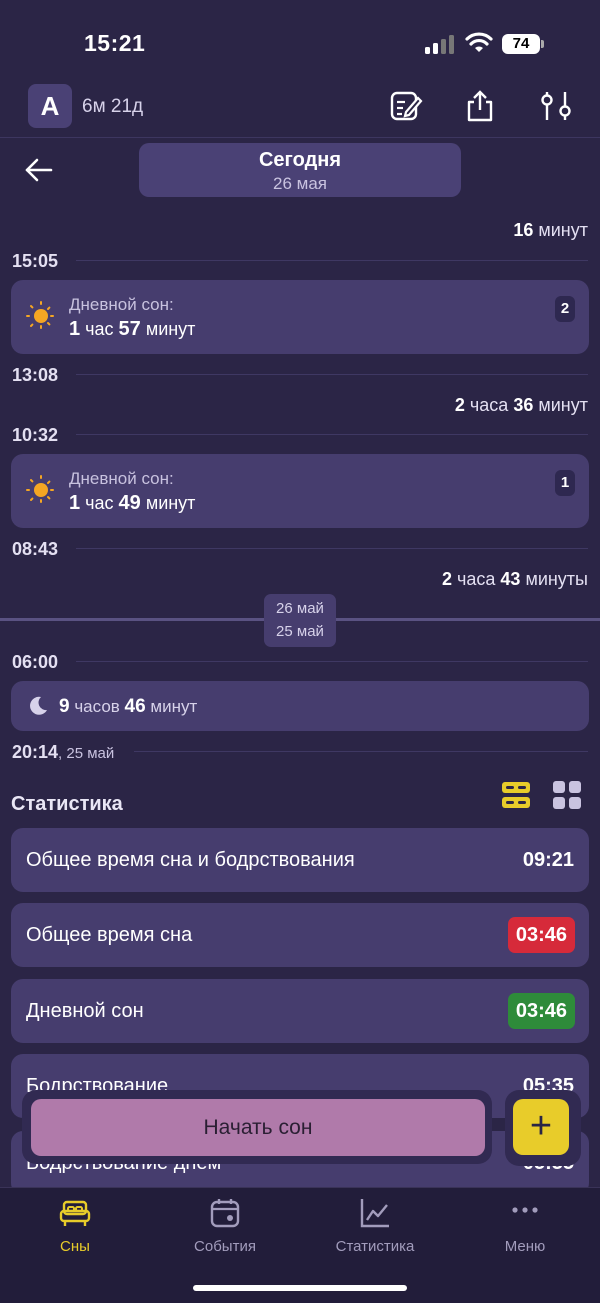 This screenshot has height=1303, width=600. What do you see at coordinates (541, 1127) in the screenshot?
I see `add-event-button: +` at bounding box center [541, 1127].